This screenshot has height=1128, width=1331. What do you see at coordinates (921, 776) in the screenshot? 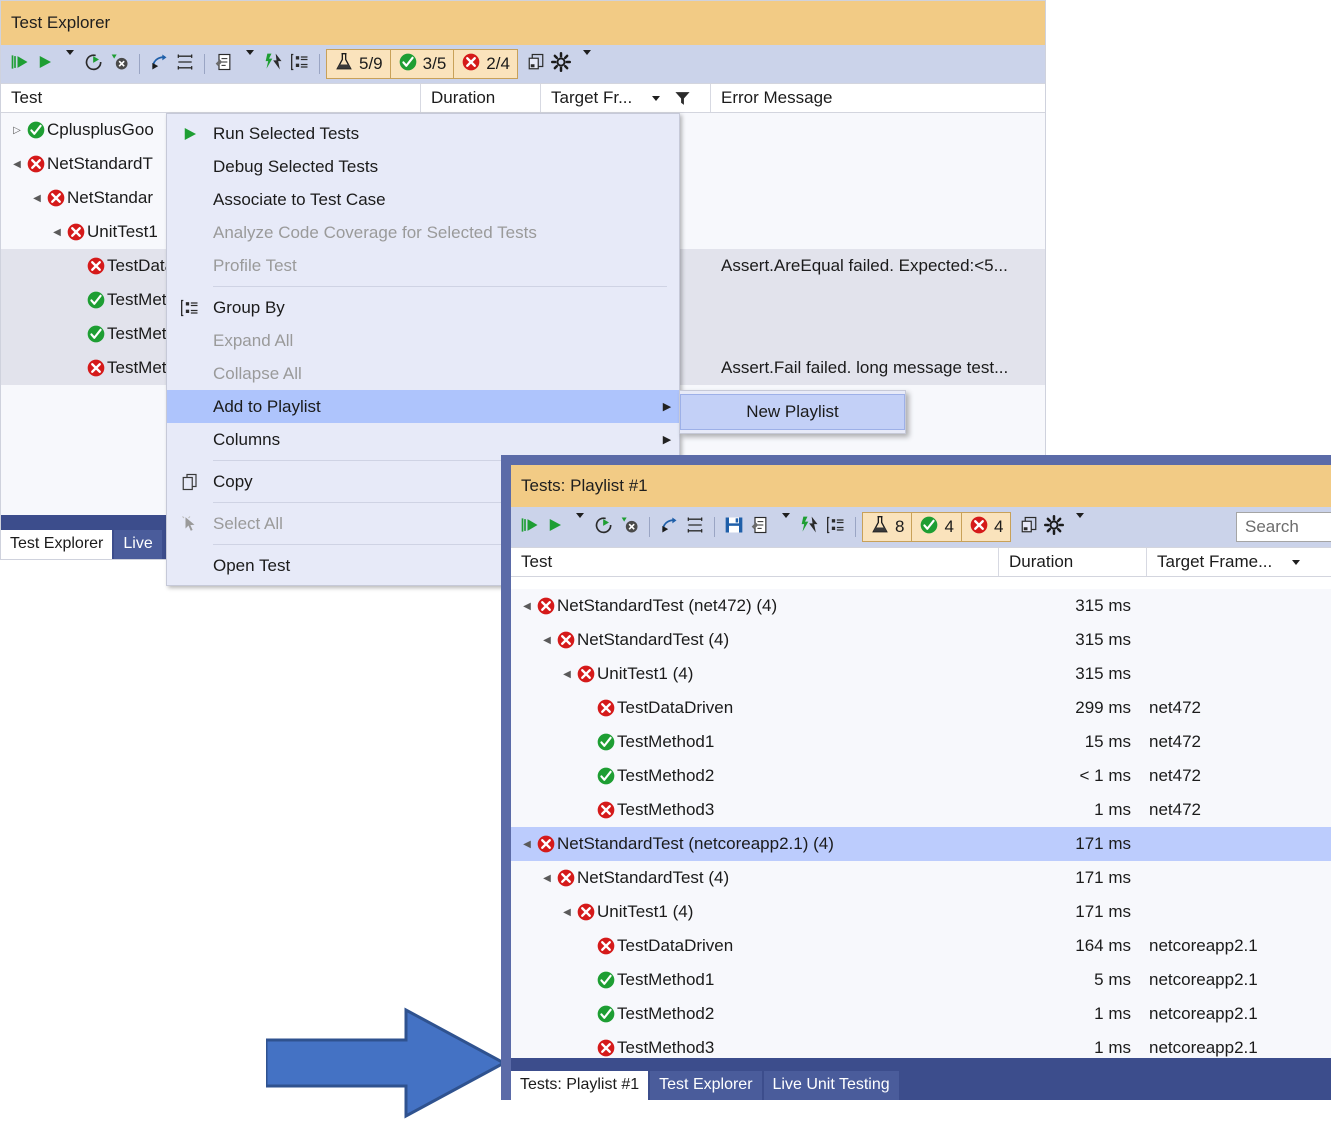
I see `table-row: TestMethod2 < 1 ms net472` at bounding box center [921, 776].